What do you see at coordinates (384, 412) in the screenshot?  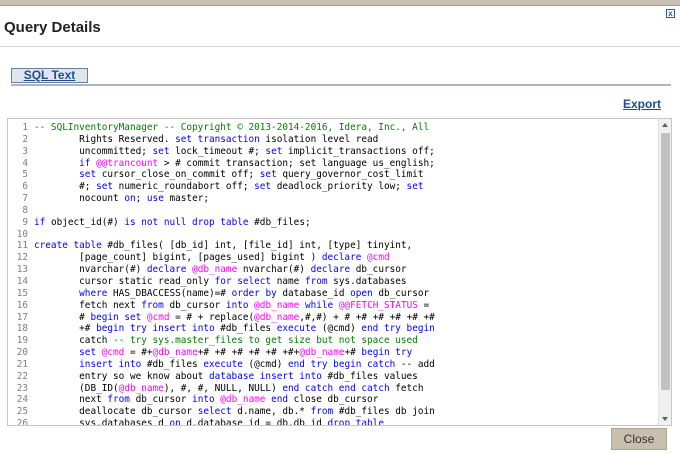 I see `code-token: #db_files db join` at bounding box center [384, 412].